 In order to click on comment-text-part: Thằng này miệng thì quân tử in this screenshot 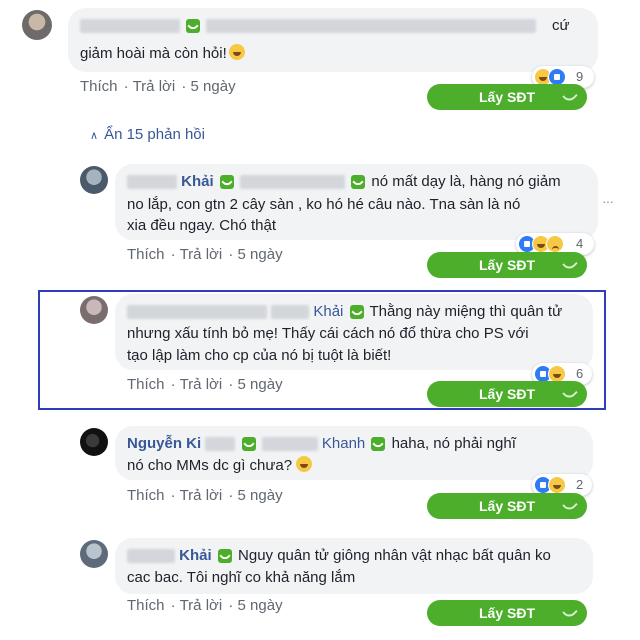, I will do `click(466, 311)`.